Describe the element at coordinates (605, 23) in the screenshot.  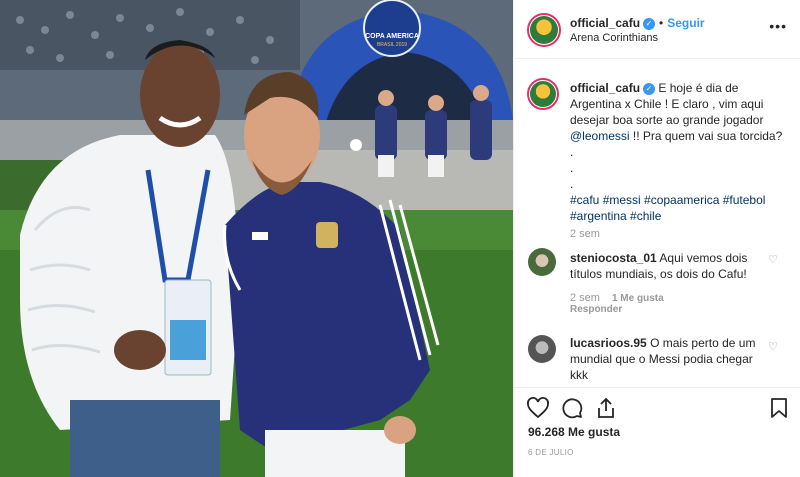
I see `header-username: official_cafu` at that location.